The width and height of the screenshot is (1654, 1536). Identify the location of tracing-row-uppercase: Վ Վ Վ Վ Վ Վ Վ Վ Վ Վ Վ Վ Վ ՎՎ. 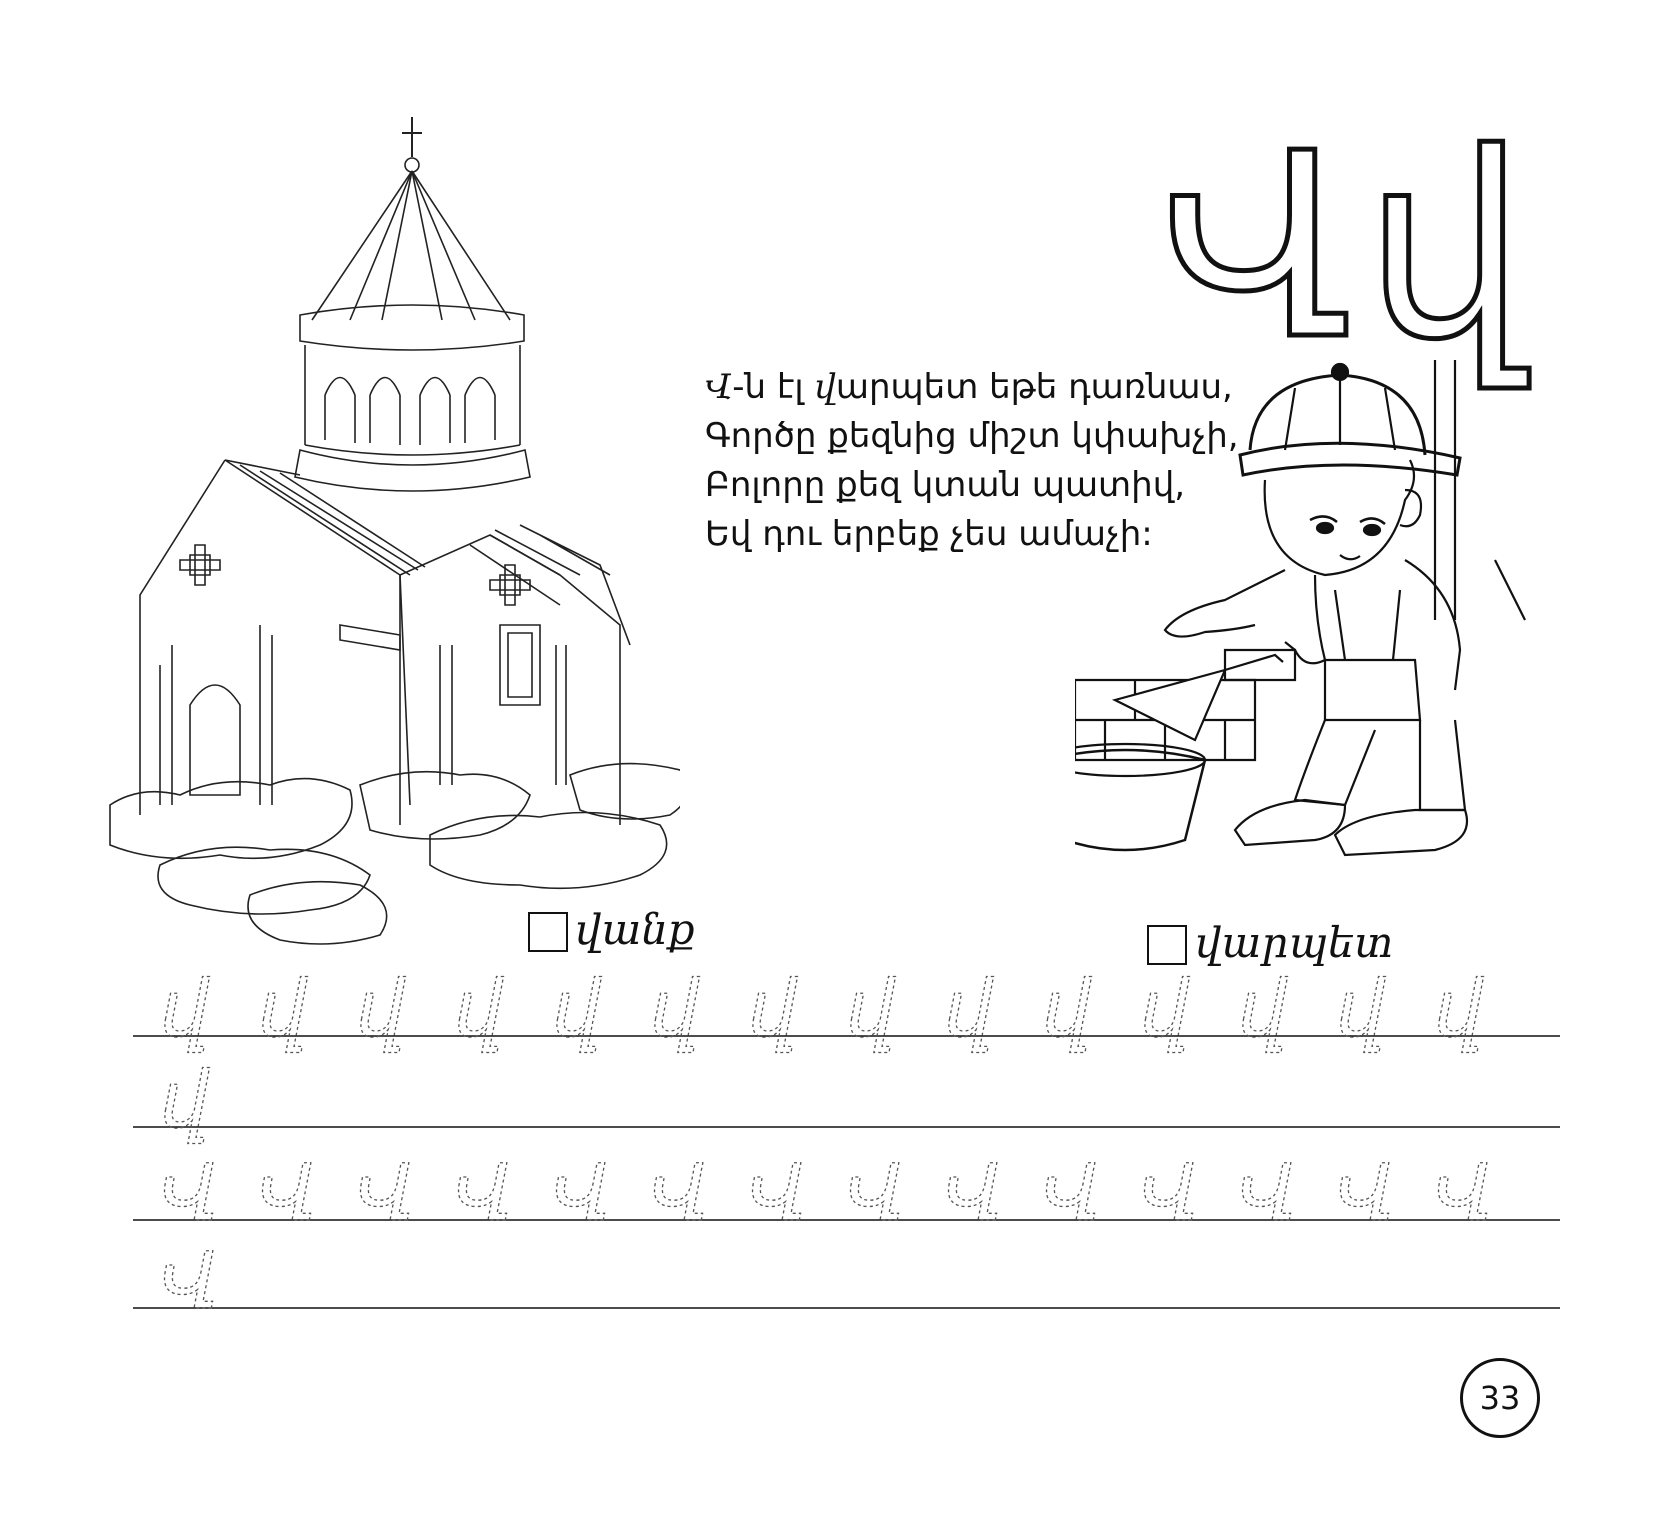
(826, 1237).